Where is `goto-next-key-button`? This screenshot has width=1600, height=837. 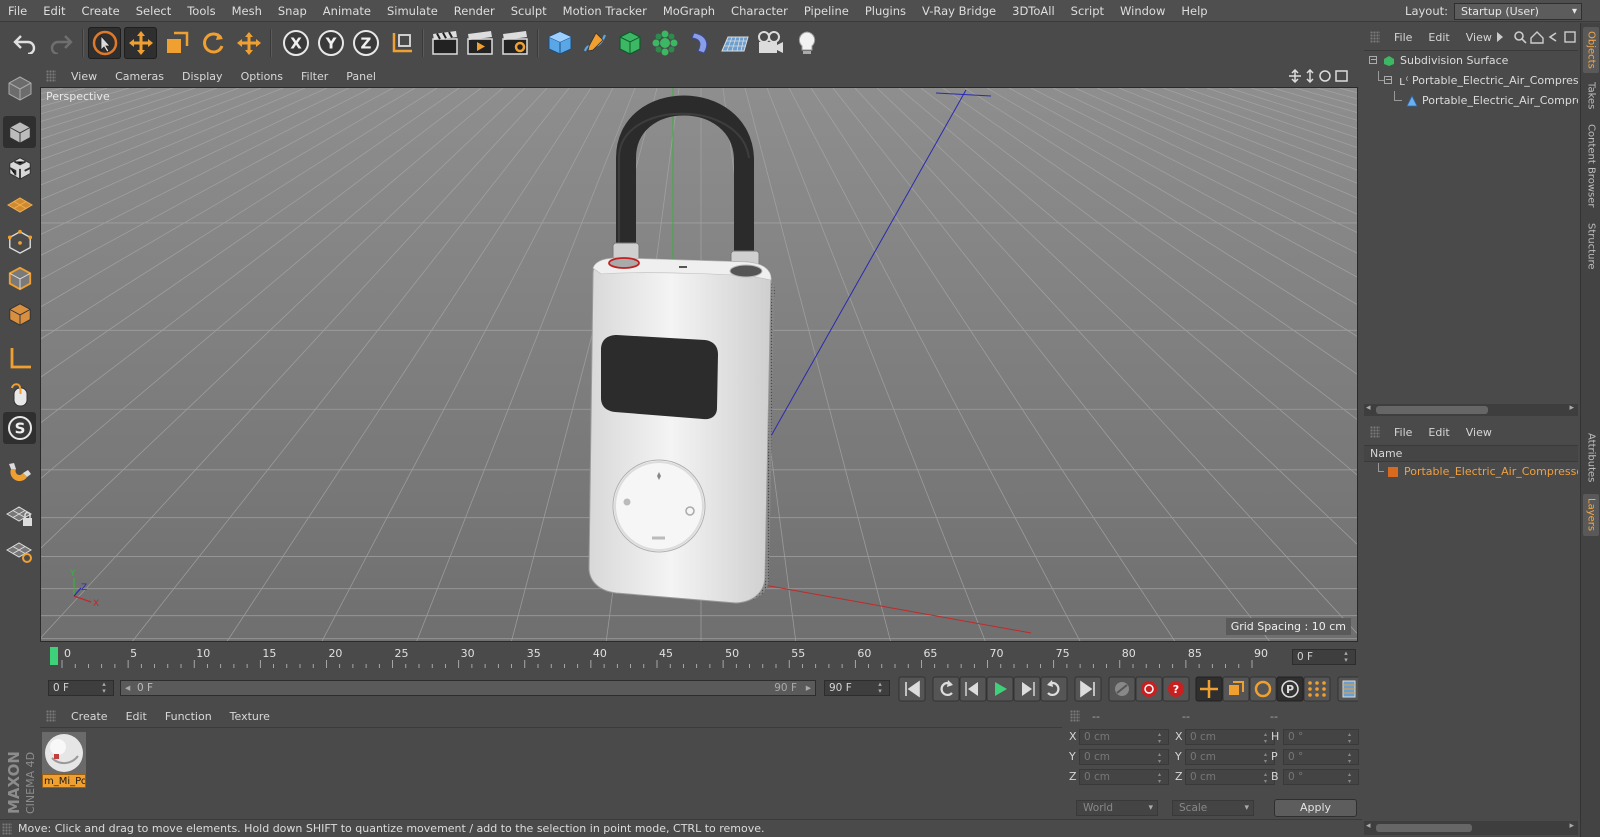
goto-next-key-button is located at coordinates (1054, 689).